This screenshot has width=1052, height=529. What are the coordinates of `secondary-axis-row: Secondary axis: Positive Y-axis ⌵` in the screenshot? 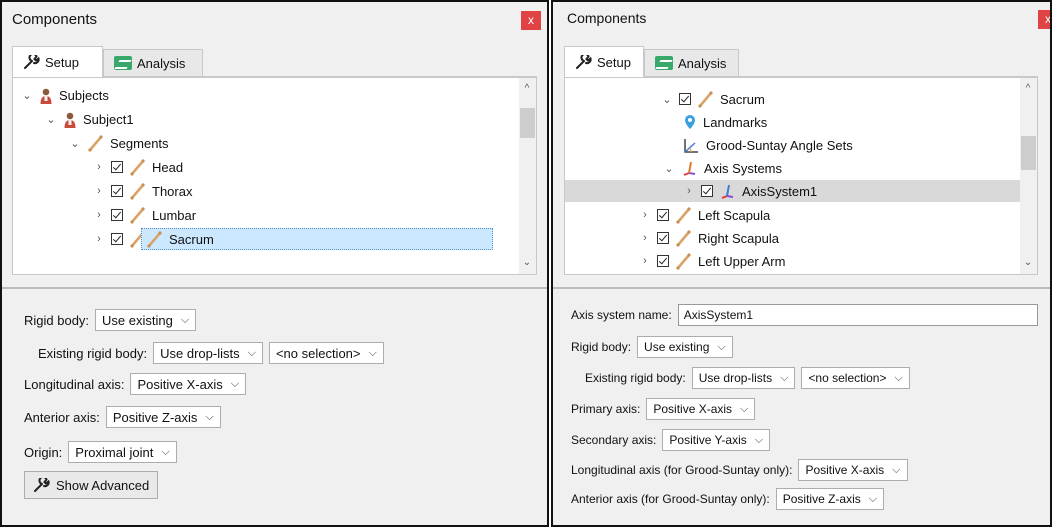 It's located at (671, 440).